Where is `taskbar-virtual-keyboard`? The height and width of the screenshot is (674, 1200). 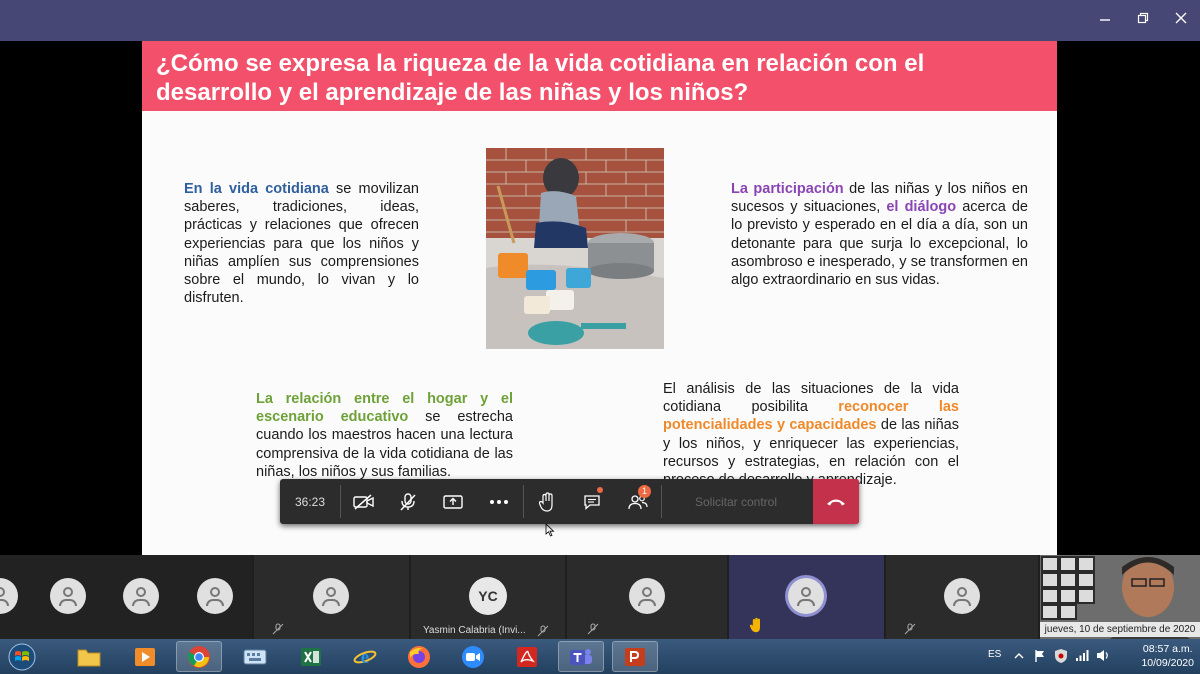 taskbar-virtual-keyboard is located at coordinates (255, 656).